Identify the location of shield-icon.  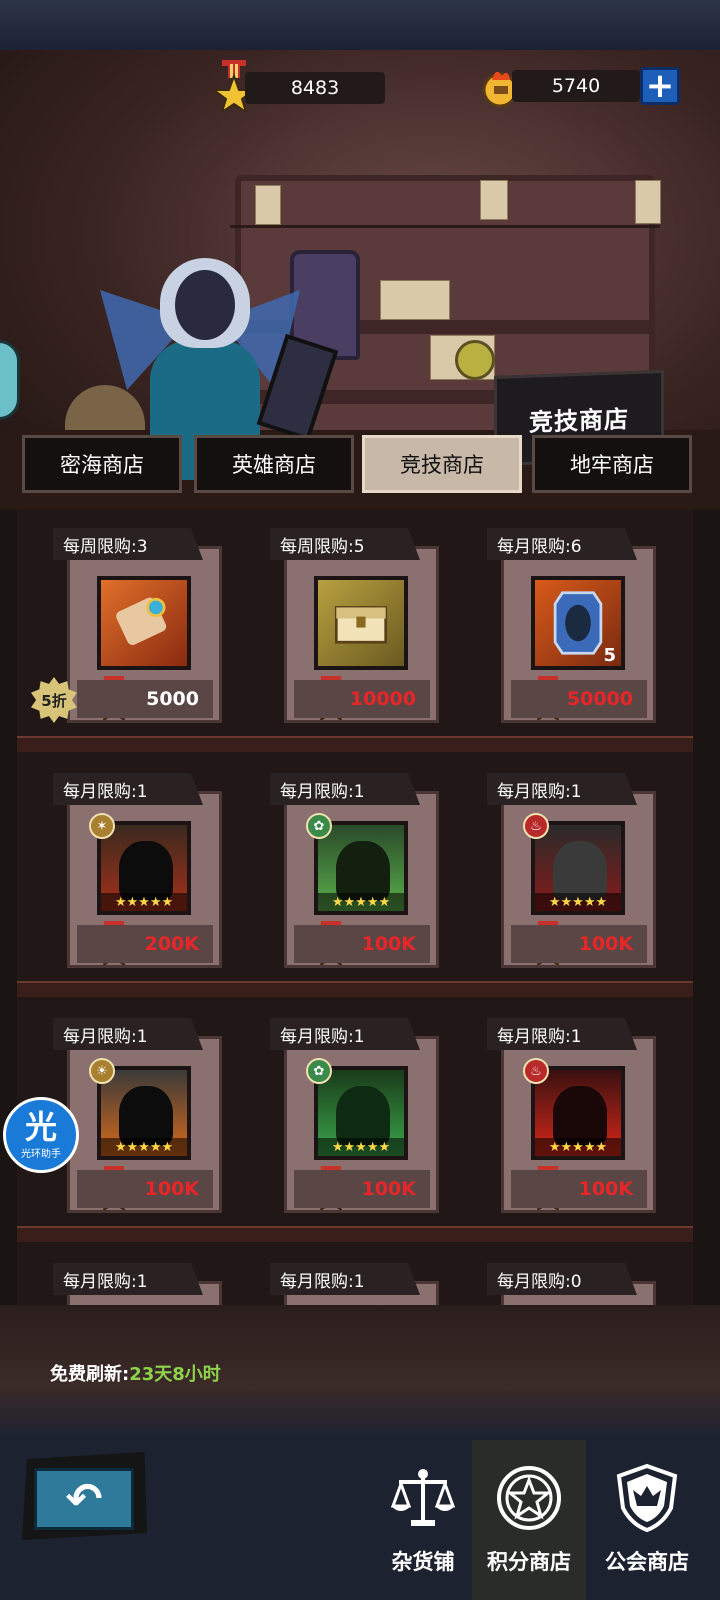
(647, 1498).